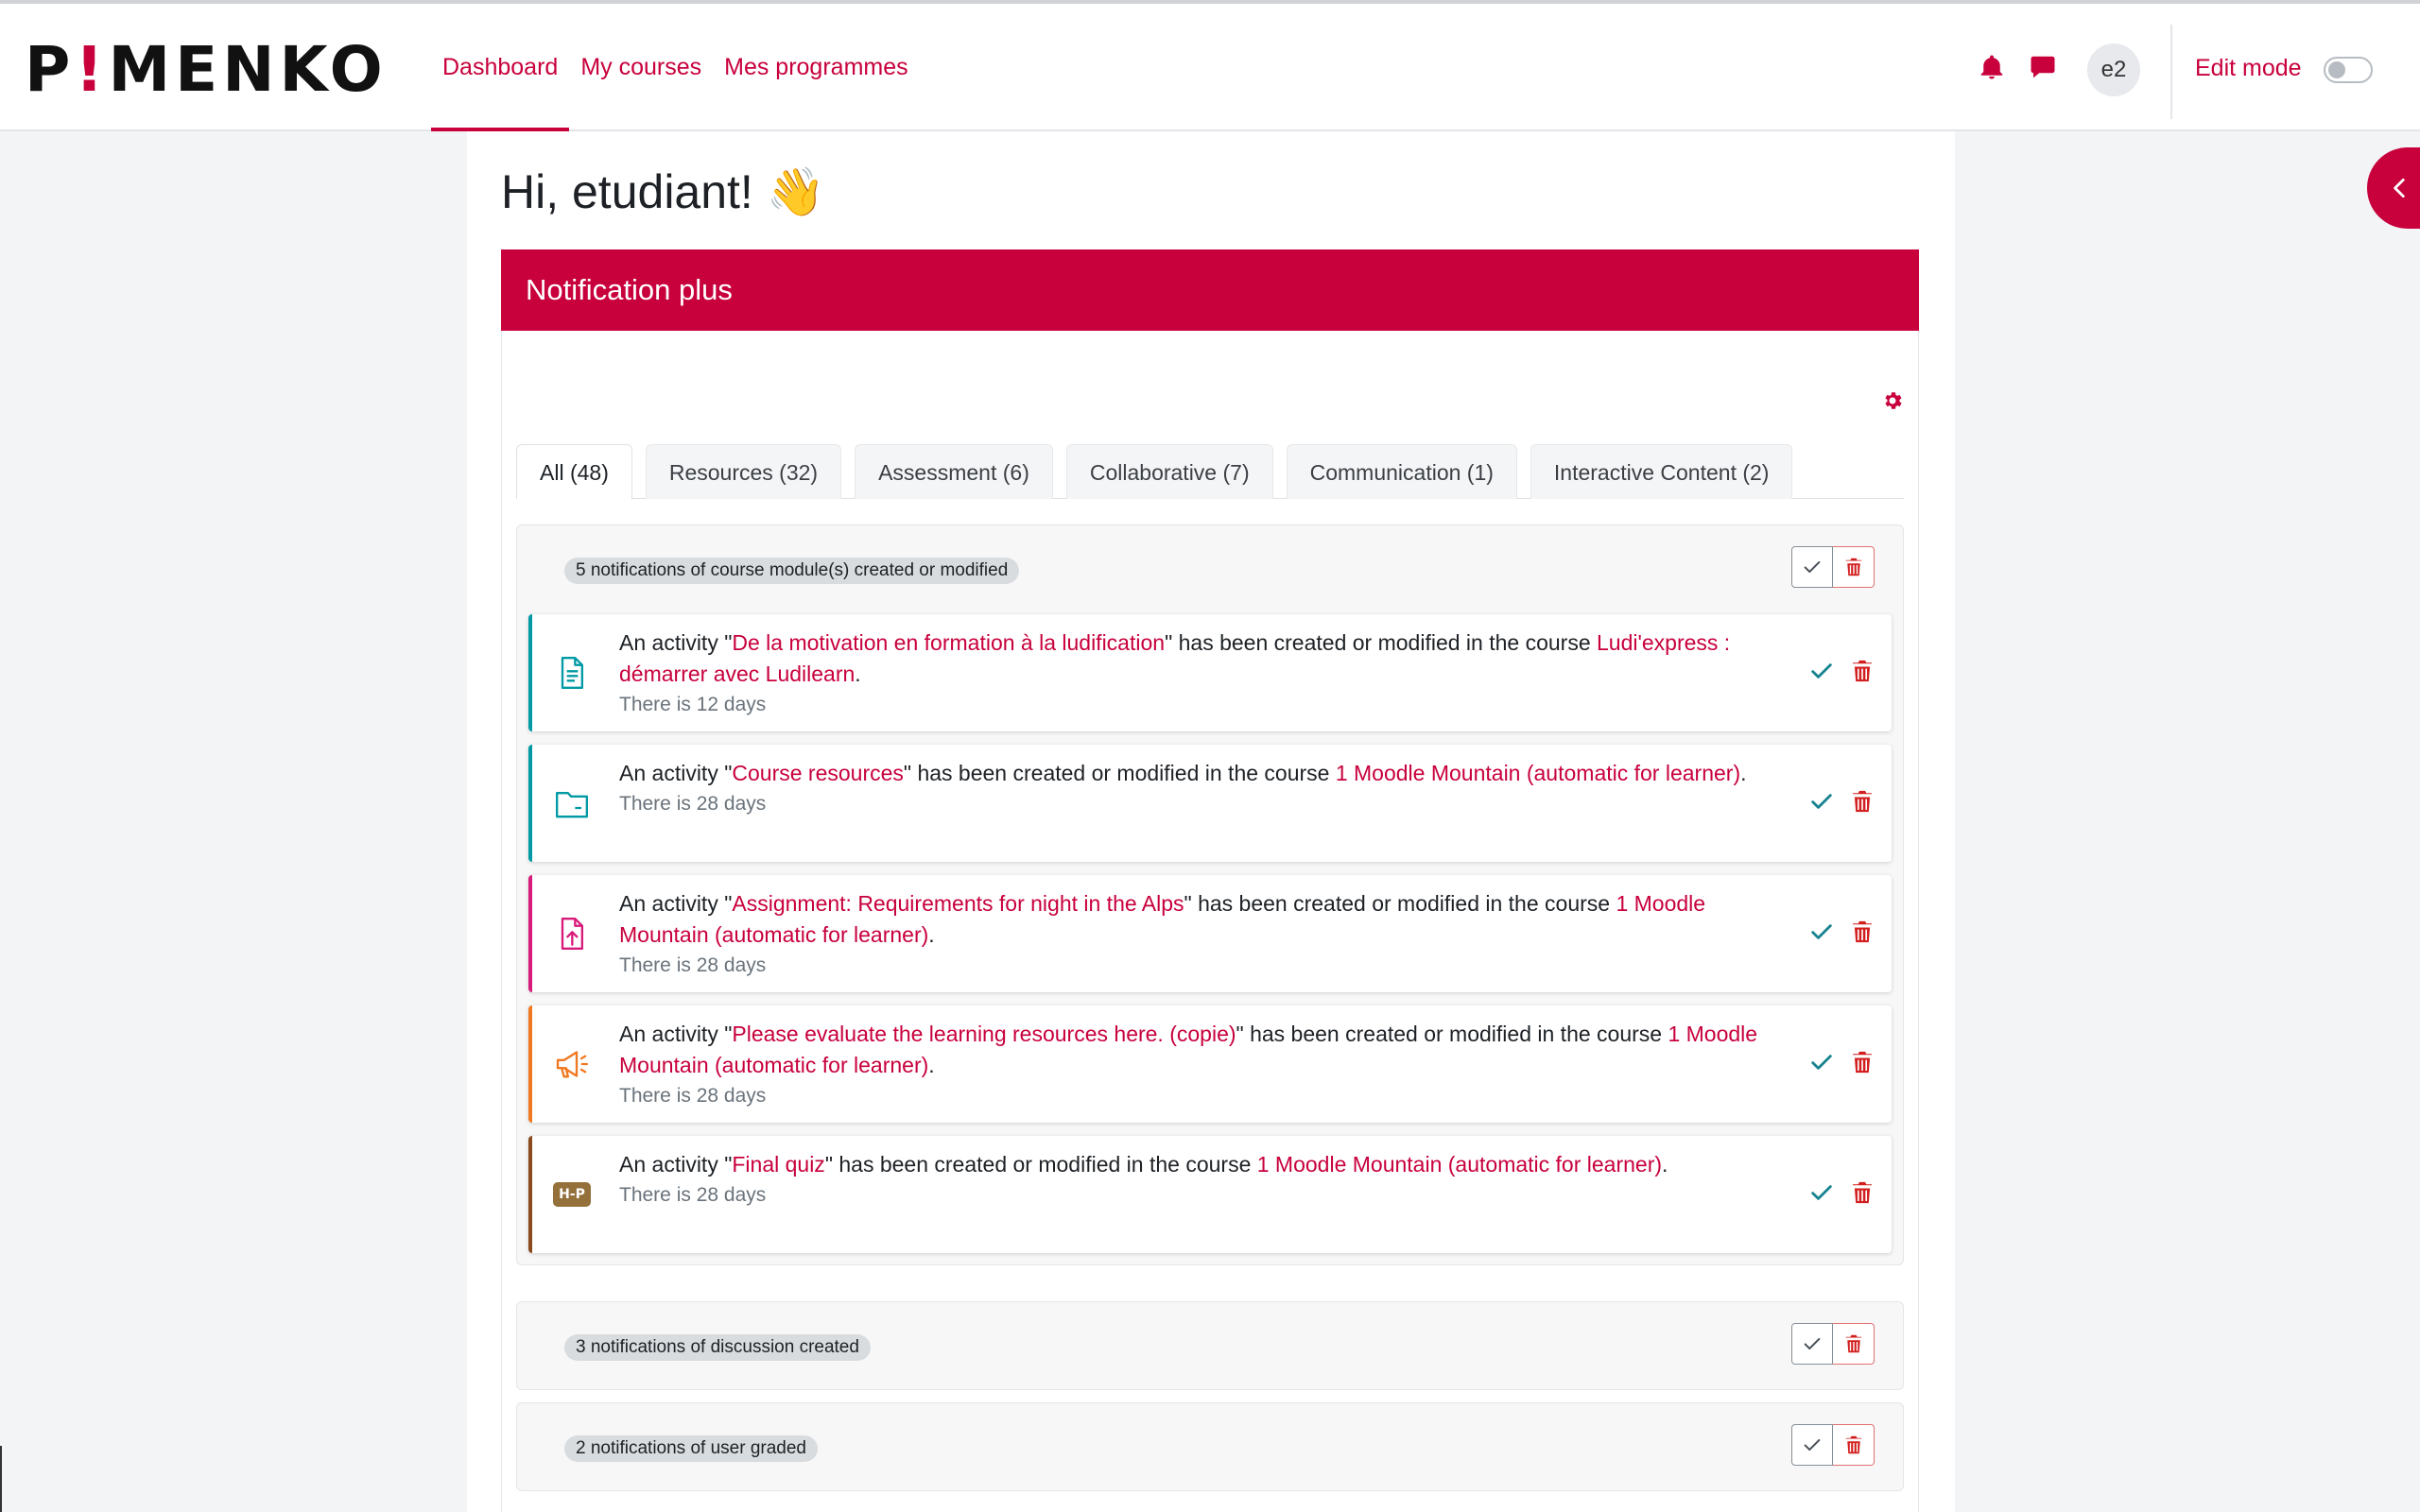 The width and height of the screenshot is (2420, 1512). I want to click on chevron-left-icon, so click(2399, 188).